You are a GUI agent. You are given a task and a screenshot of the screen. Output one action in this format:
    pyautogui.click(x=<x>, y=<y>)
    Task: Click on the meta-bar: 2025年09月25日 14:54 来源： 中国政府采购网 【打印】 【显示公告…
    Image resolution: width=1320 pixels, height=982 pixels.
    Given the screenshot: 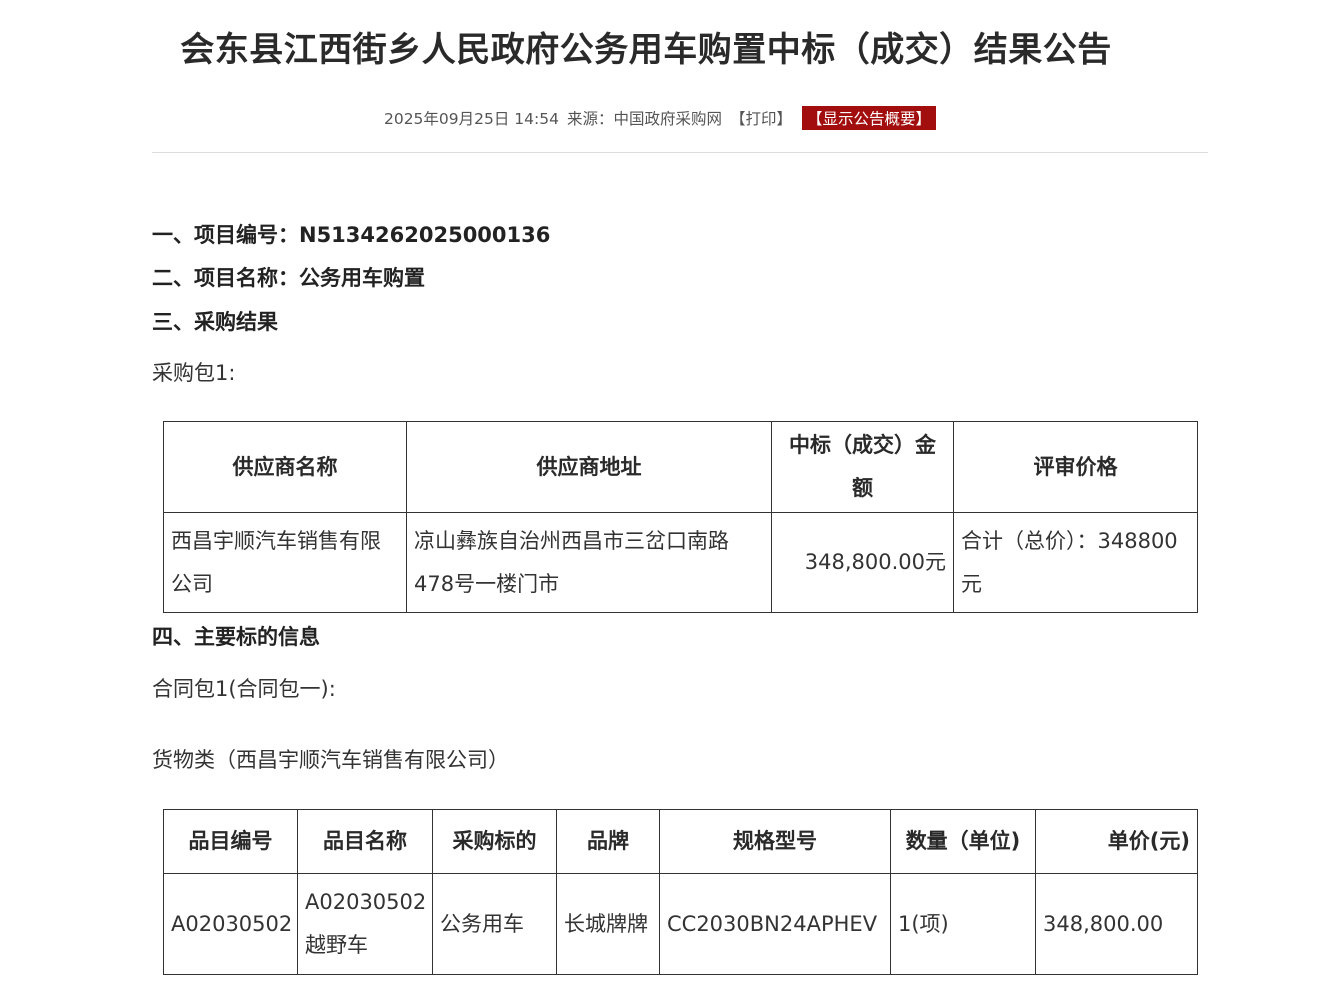 What is the action you would take?
    pyautogui.click(x=660, y=118)
    